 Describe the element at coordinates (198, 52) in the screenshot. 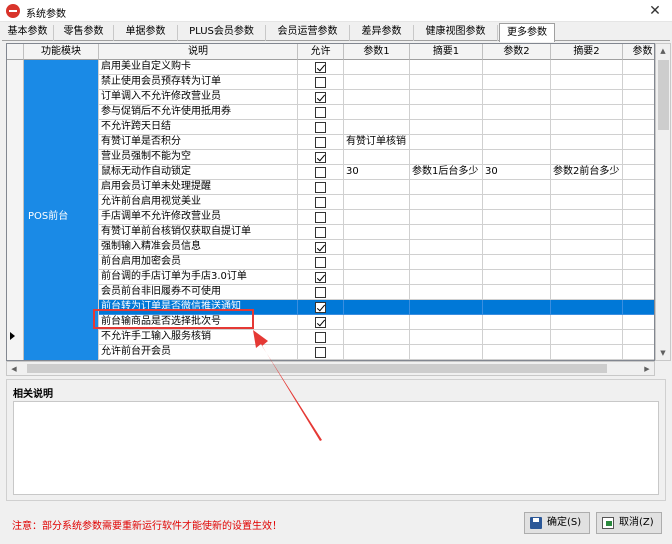

I see `col-header-description: 说明` at that location.